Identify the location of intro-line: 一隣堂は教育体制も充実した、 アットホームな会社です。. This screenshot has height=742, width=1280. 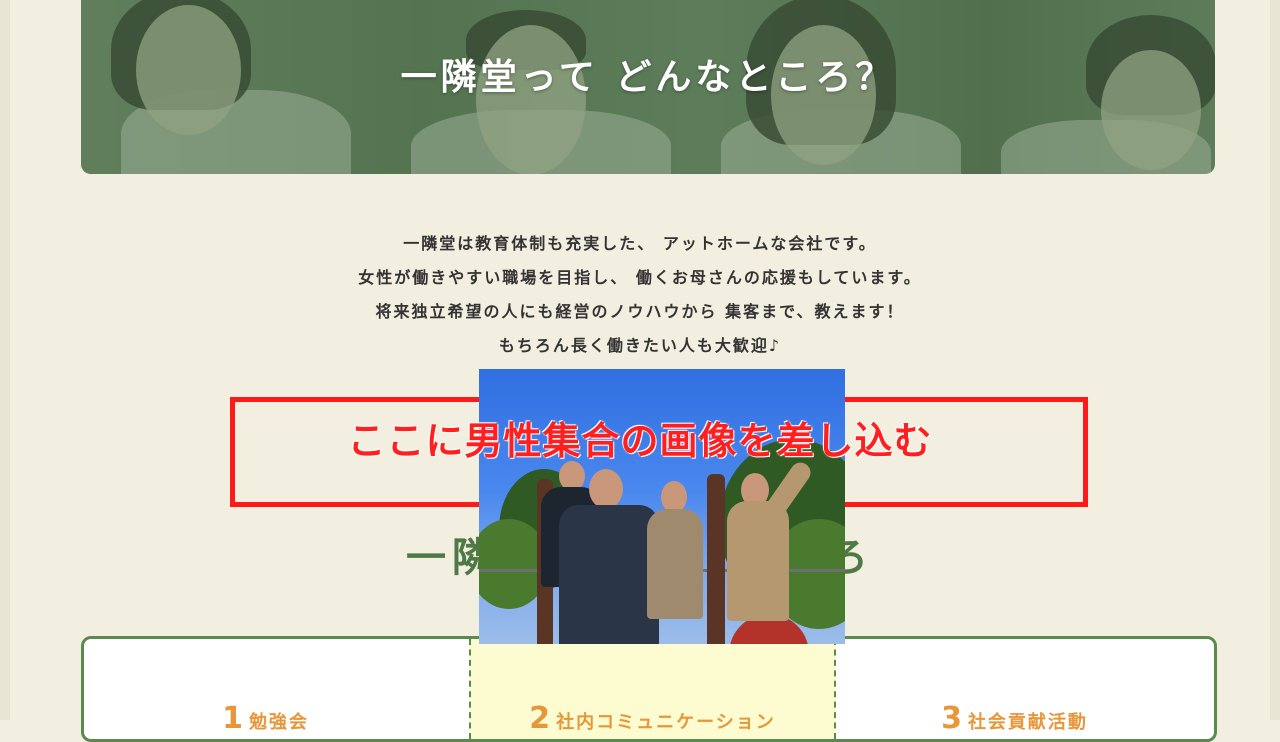
(640, 243).